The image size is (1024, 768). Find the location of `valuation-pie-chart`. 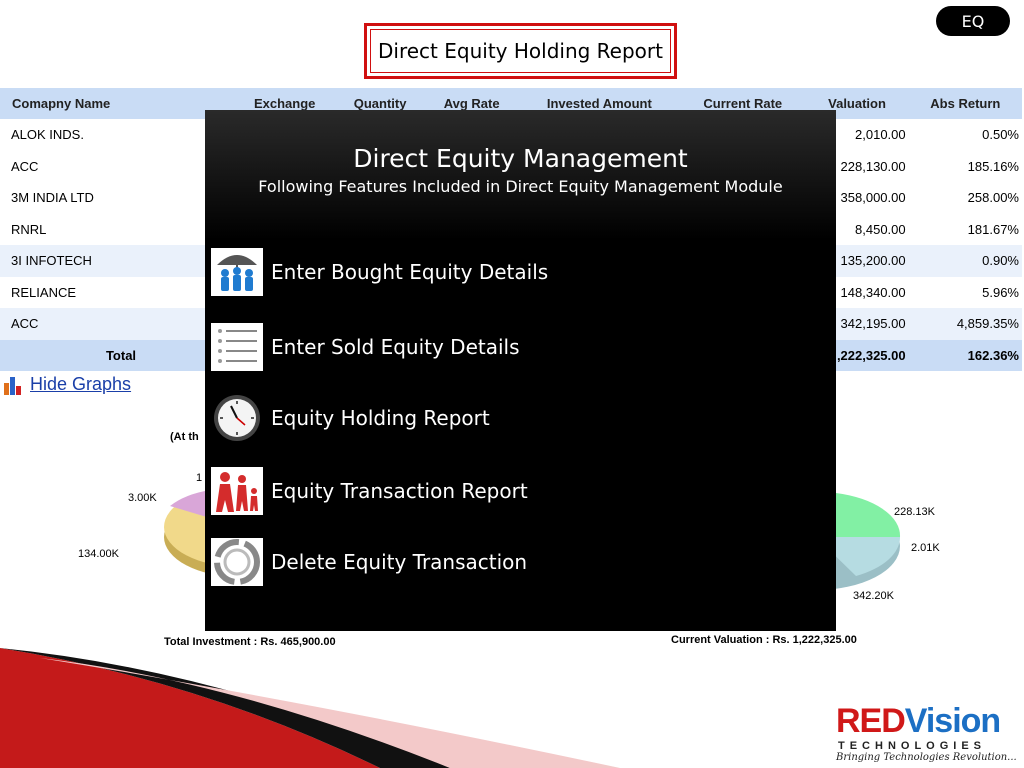

valuation-pie-chart is located at coordinates (868, 541).